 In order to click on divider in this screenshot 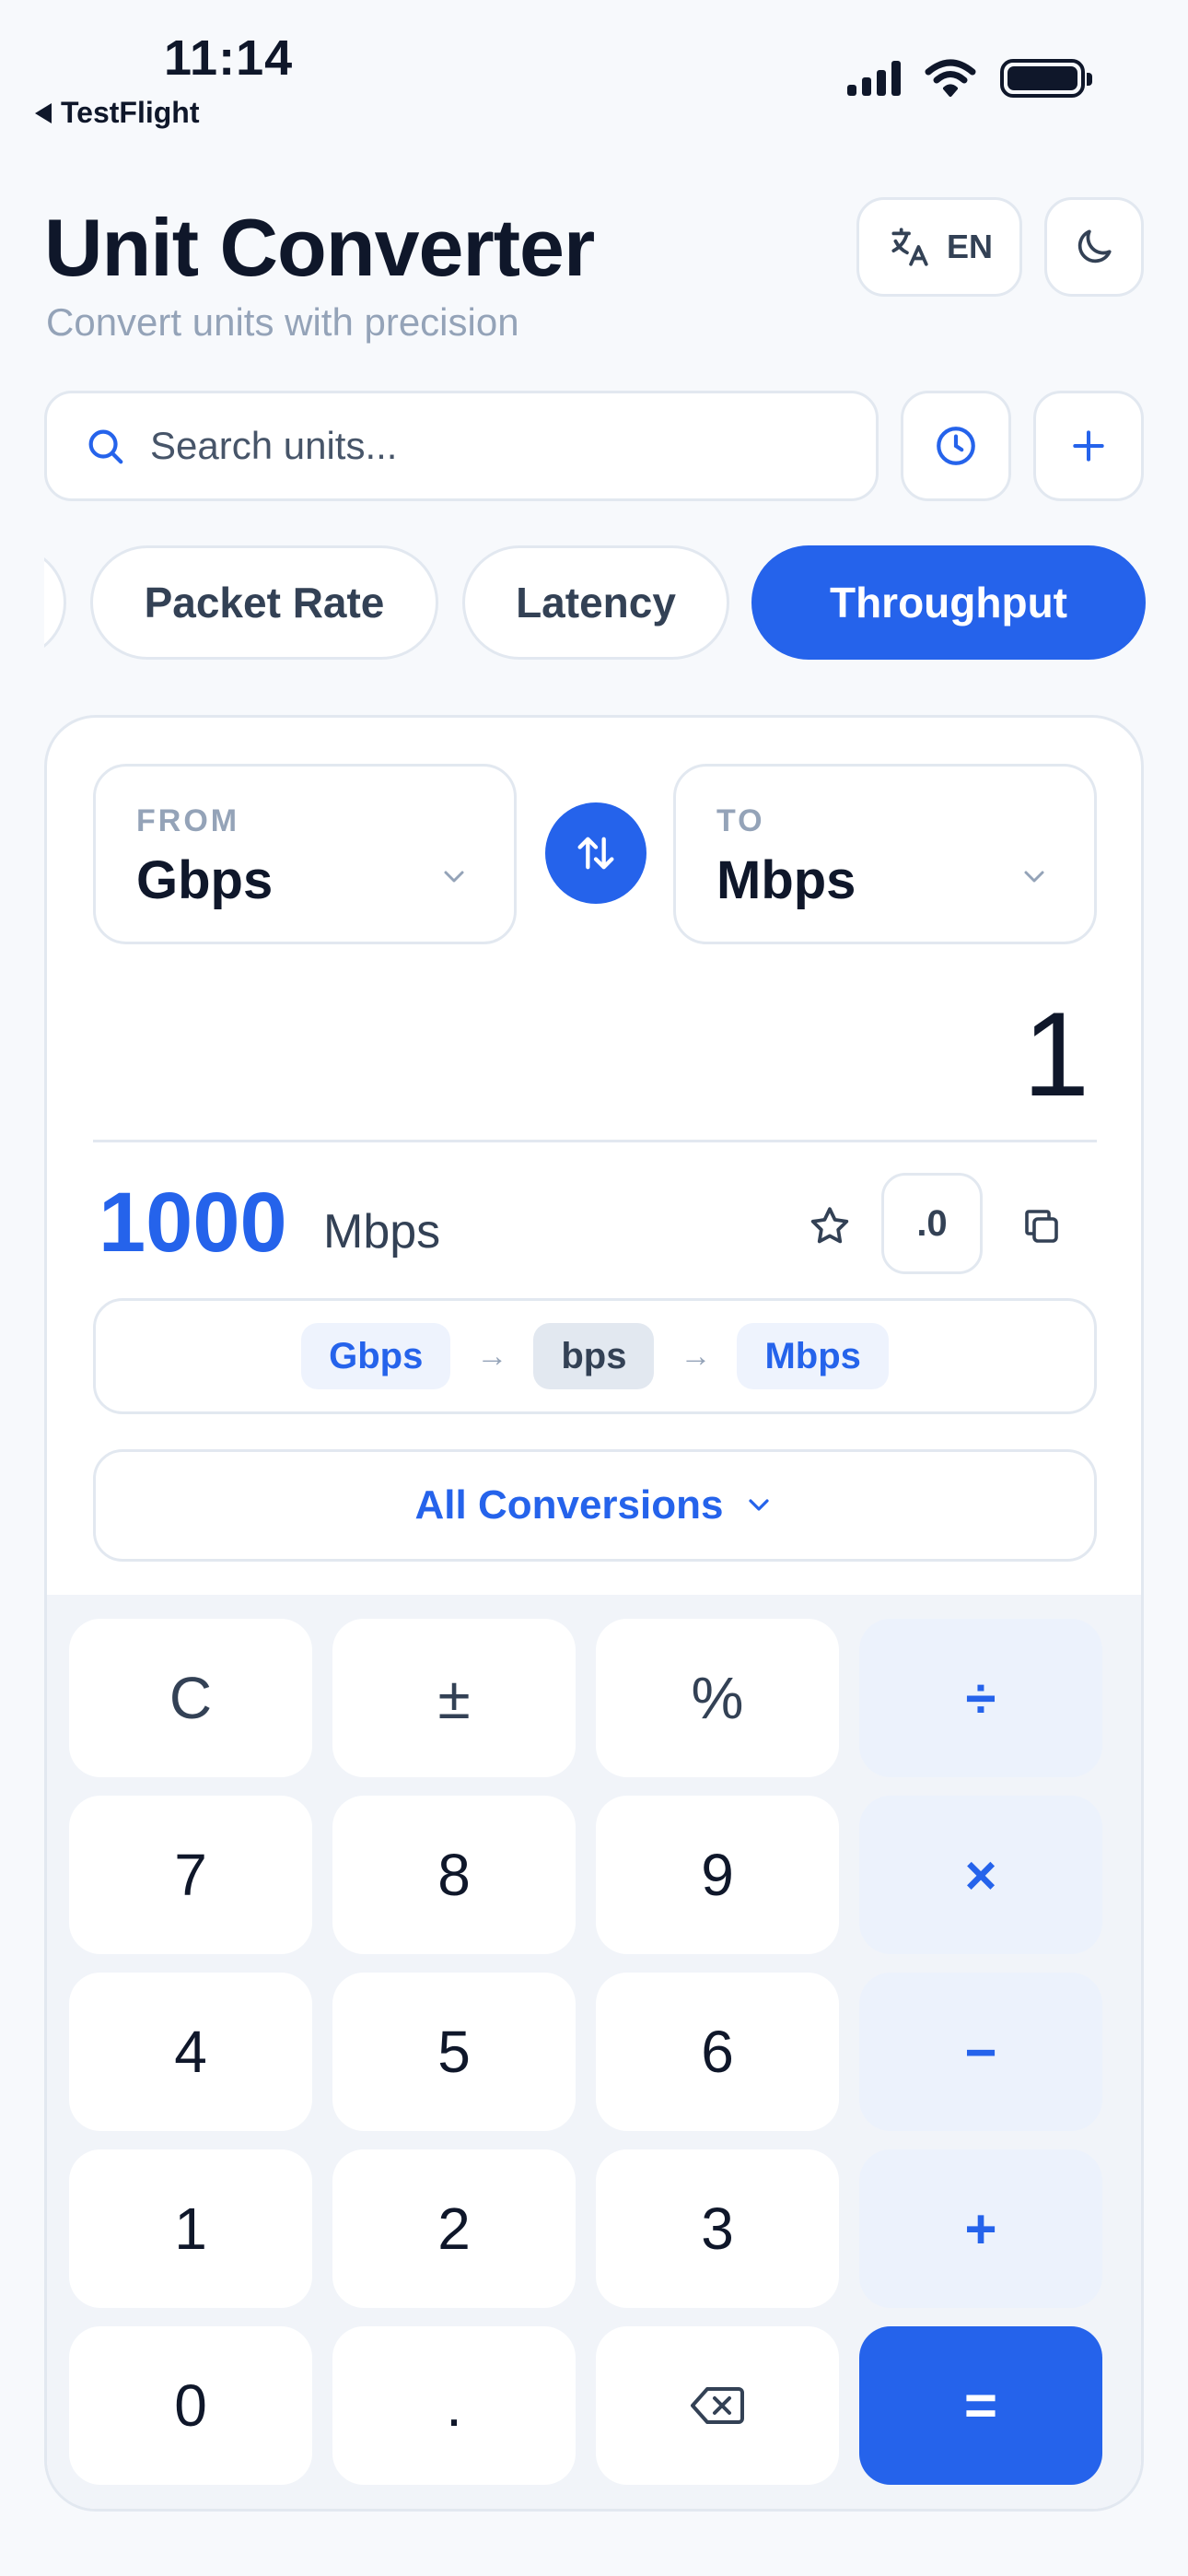, I will do `click(595, 1141)`.